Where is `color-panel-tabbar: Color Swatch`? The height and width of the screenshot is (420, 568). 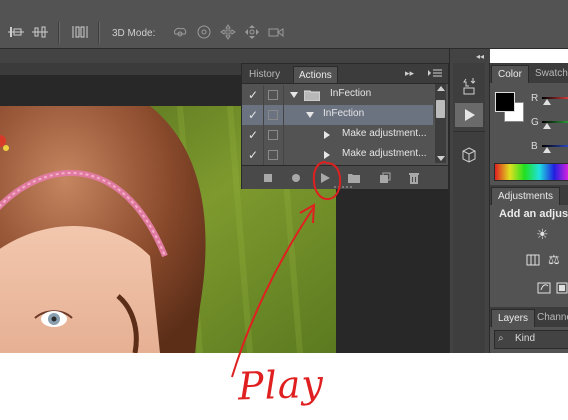 color-panel-tabbar: Color Swatch is located at coordinates (529, 73).